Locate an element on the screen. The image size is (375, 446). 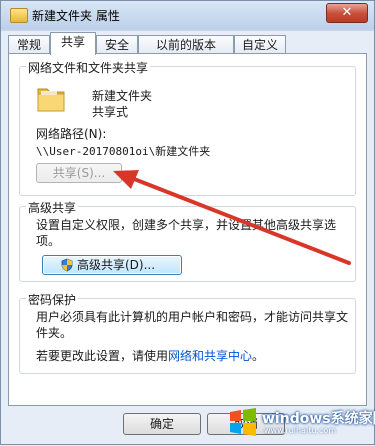
title-bar: 新建文件夹 属性 ✕ is located at coordinates (187, 15).